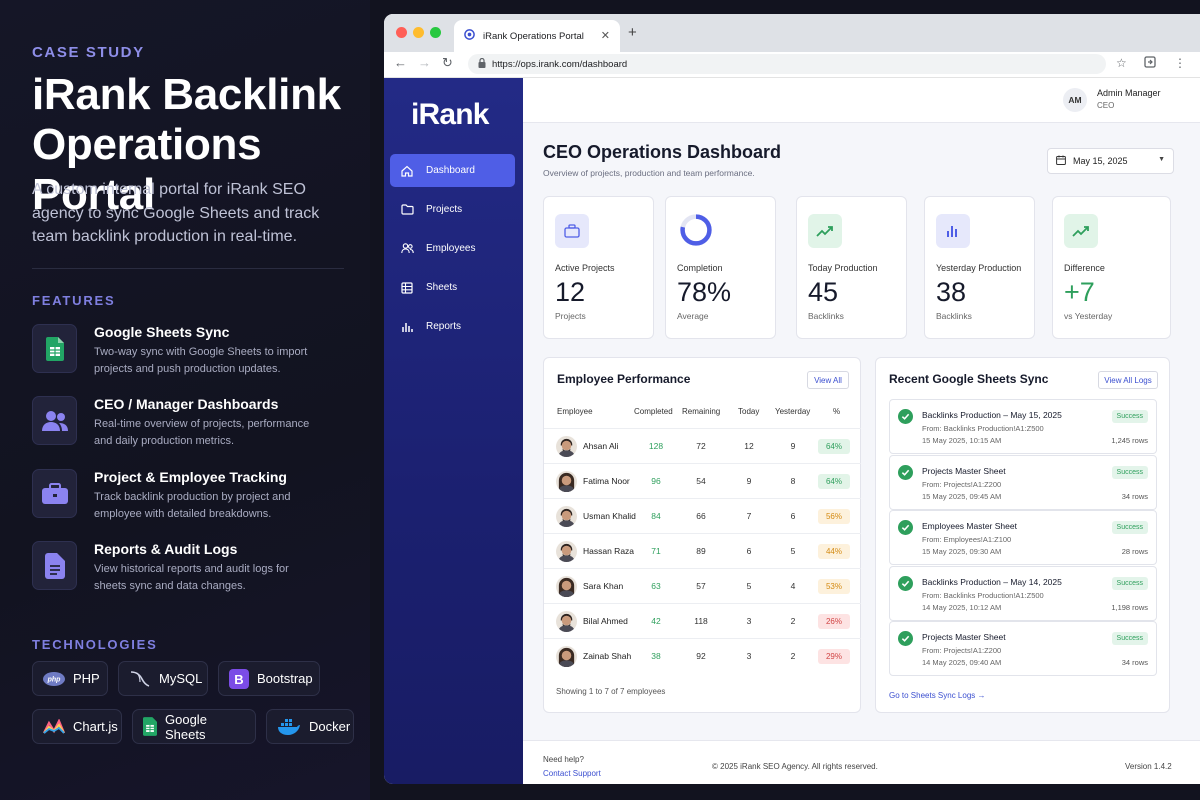  What do you see at coordinates (962, 440) in the screenshot?
I see `sync-log-time: 15 May 2025, 10:15 AM` at bounding box center [962, 440].